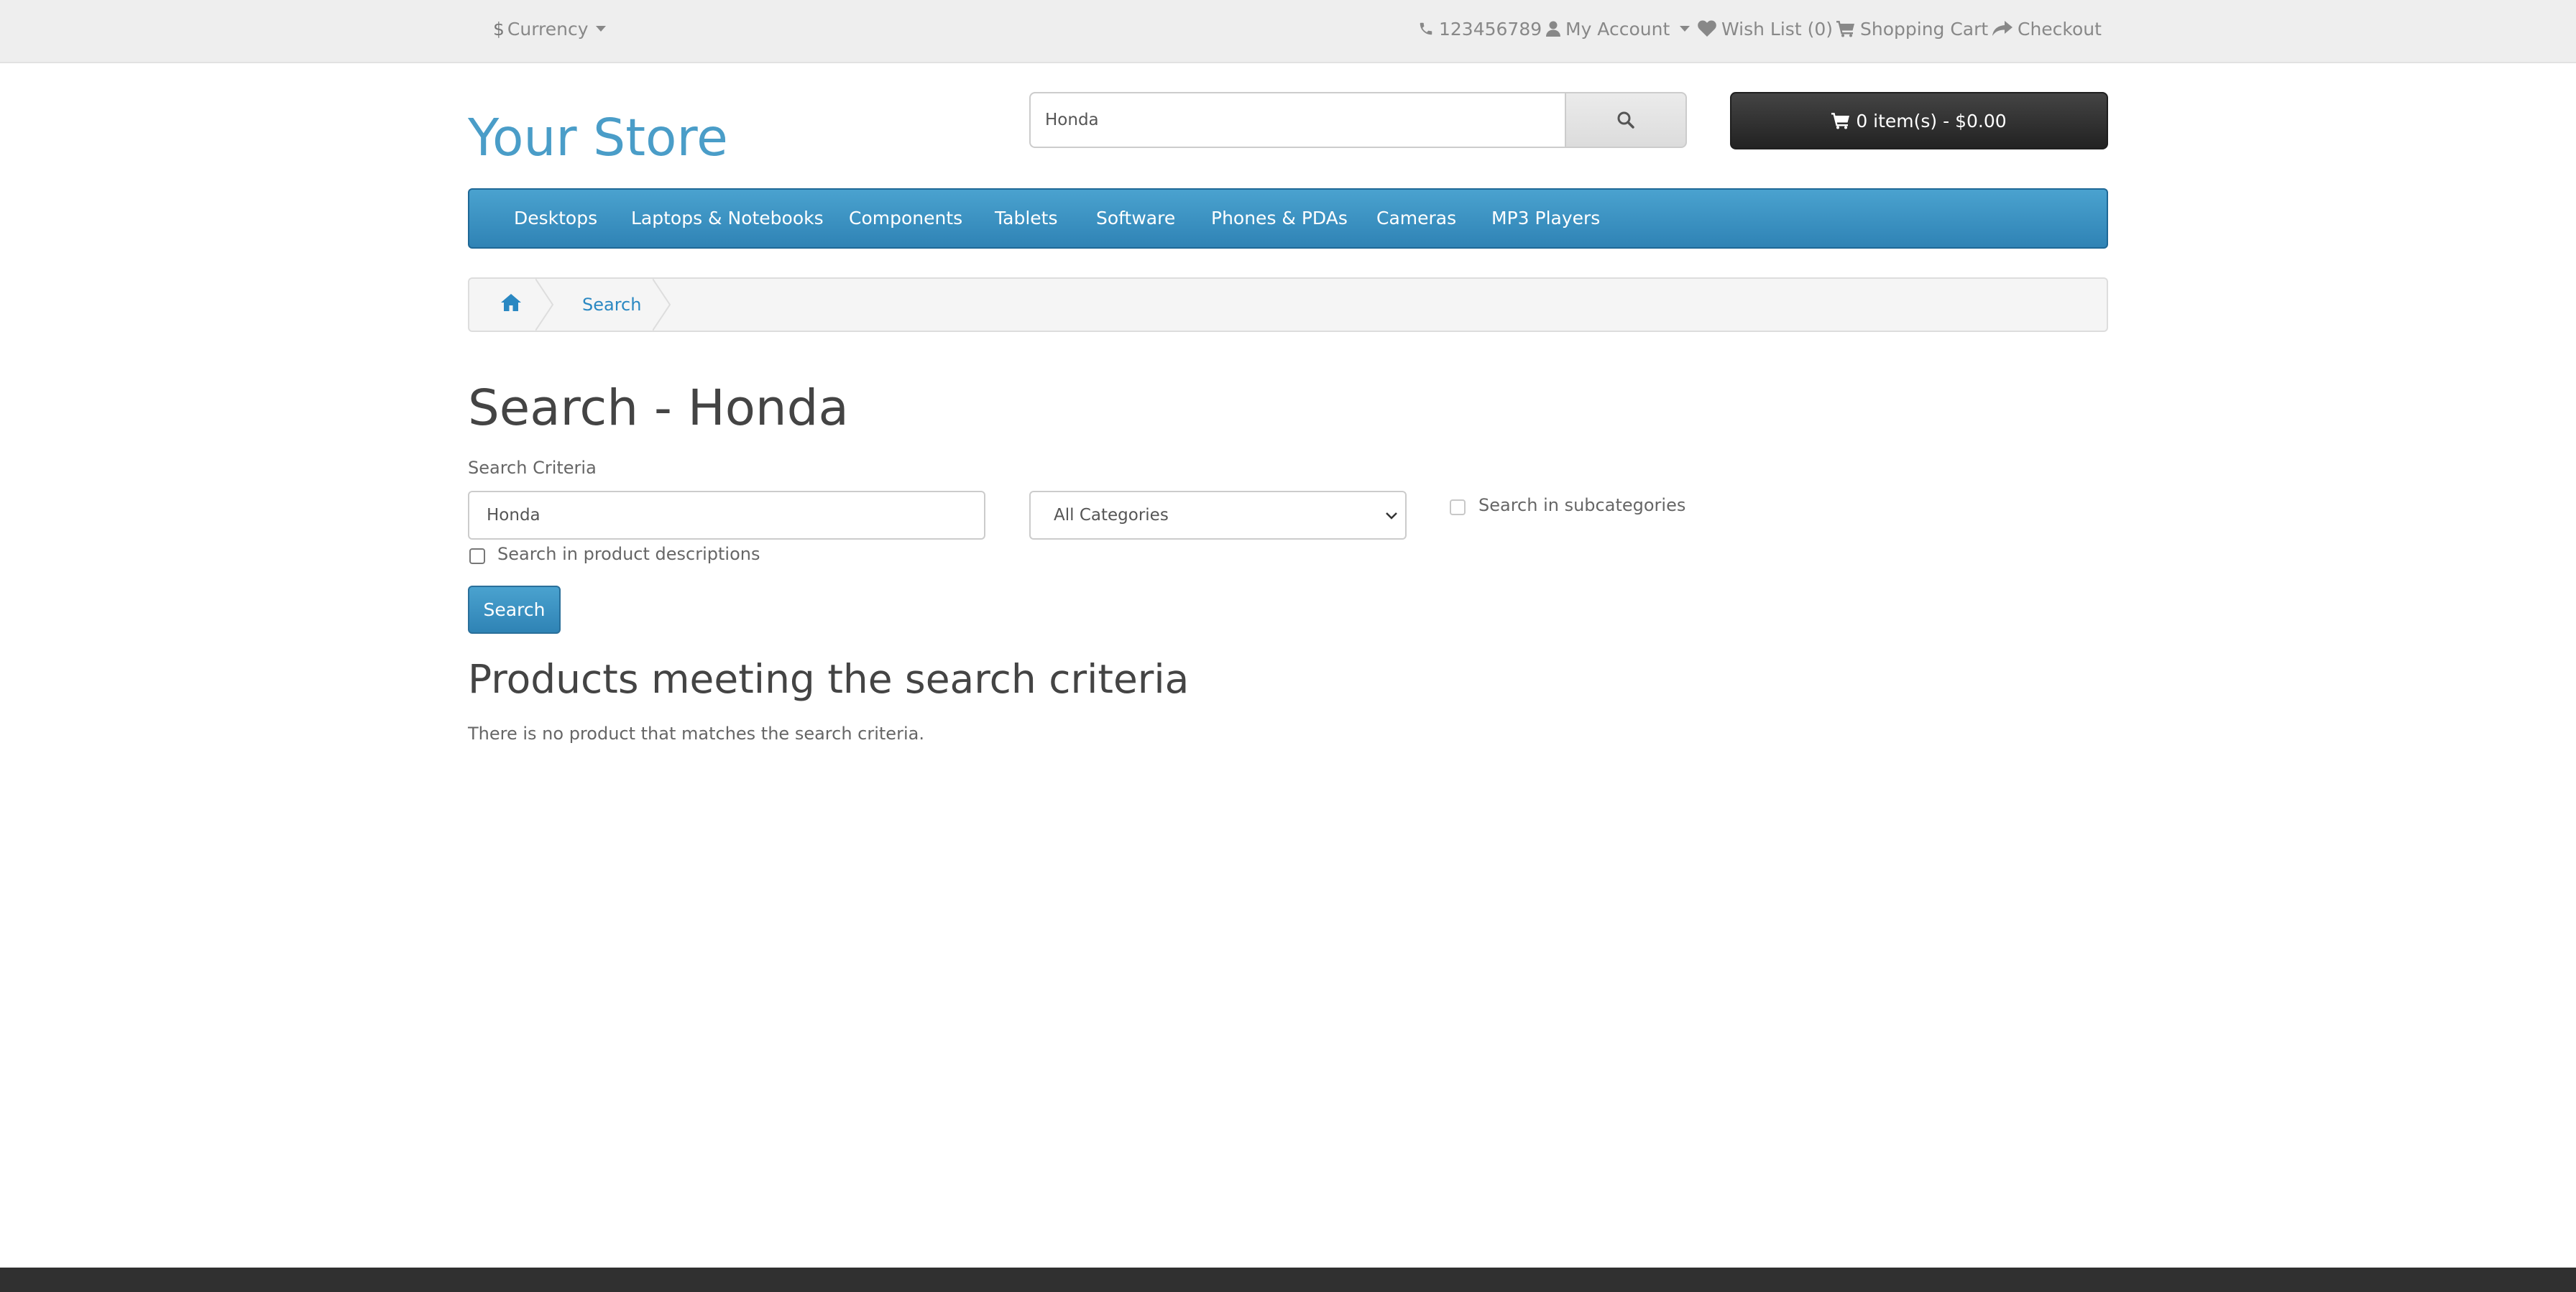 The height and width of the screenshot is (1292, 2576). Describe the element at coordinates (598, 137) in the screenshot. I see `store-logo: Your Store` at that location.